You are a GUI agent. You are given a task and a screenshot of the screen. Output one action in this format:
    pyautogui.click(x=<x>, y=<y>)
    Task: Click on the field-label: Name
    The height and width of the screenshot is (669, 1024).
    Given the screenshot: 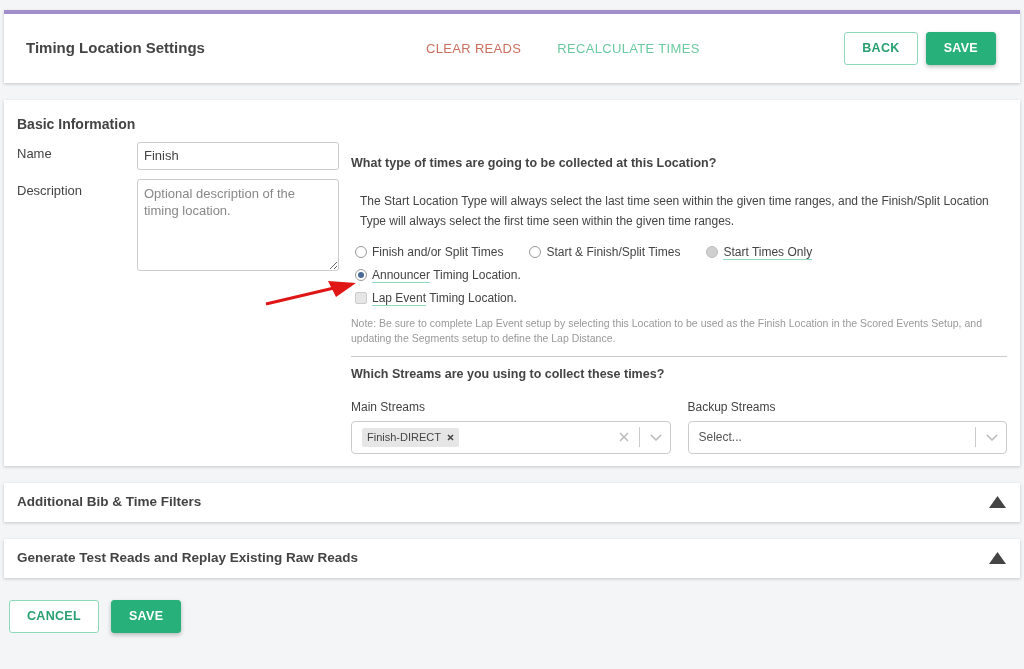 What is the action you would take?
    pyautogui.click(x=35, y=154)
    